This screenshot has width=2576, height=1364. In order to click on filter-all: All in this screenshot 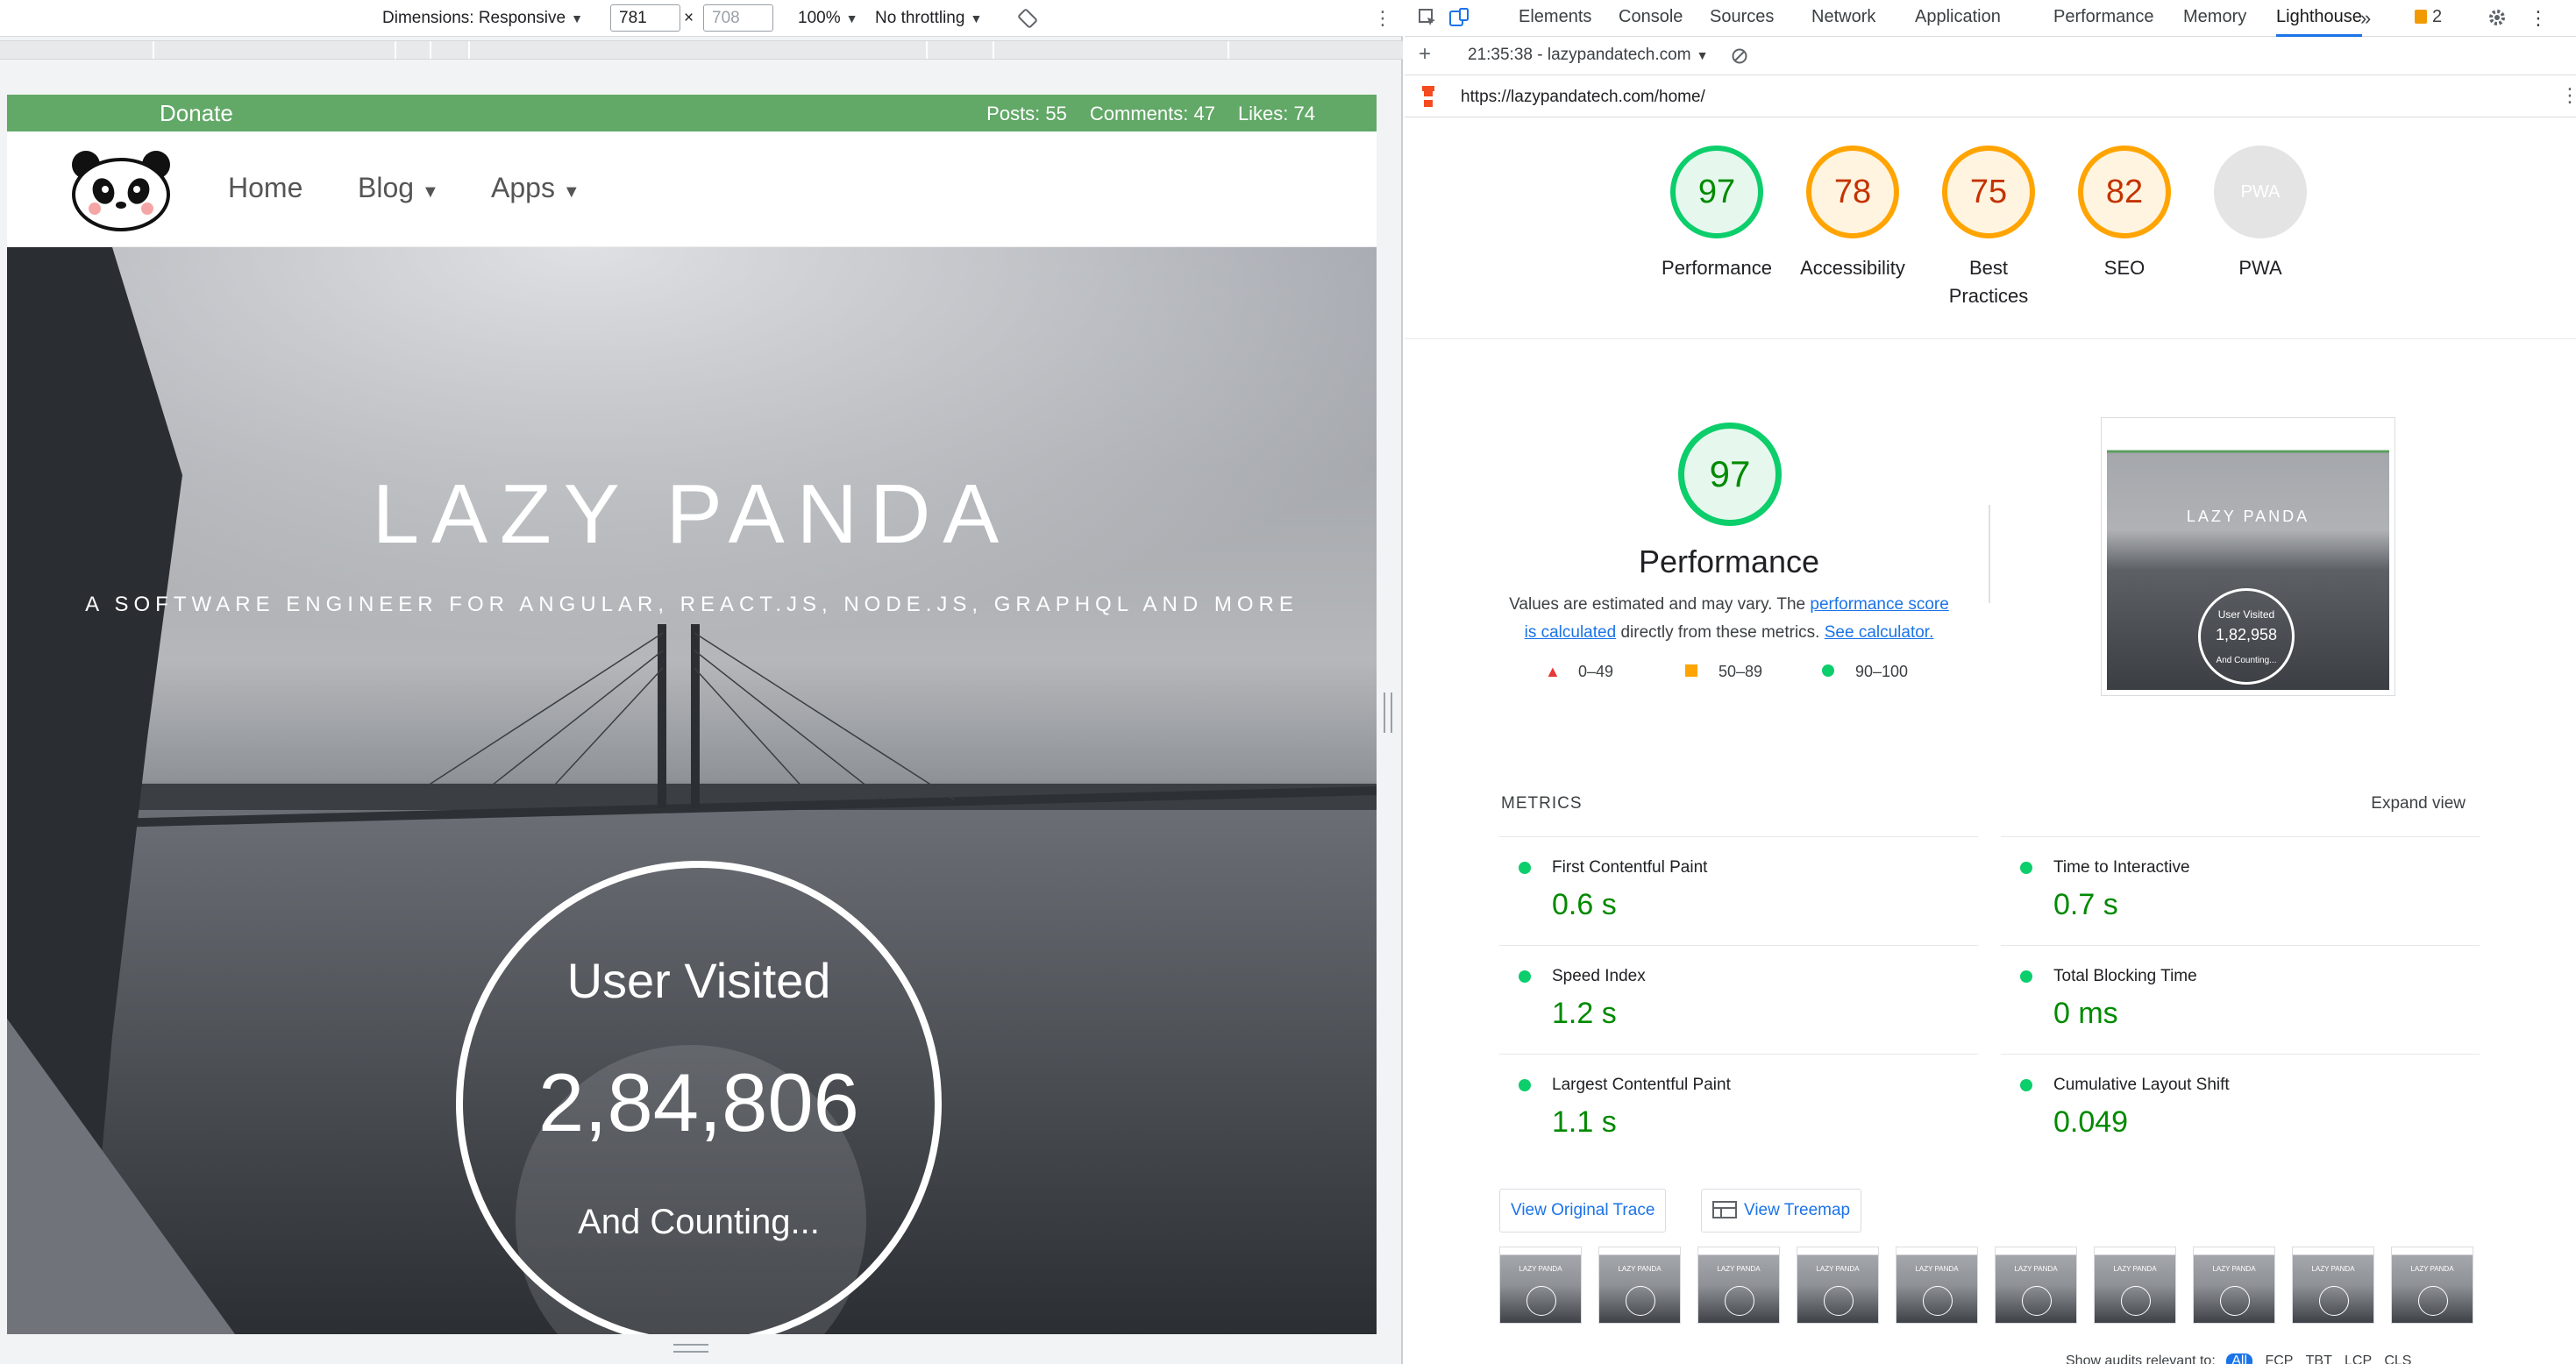, I will do `click(2239, 1358)`.